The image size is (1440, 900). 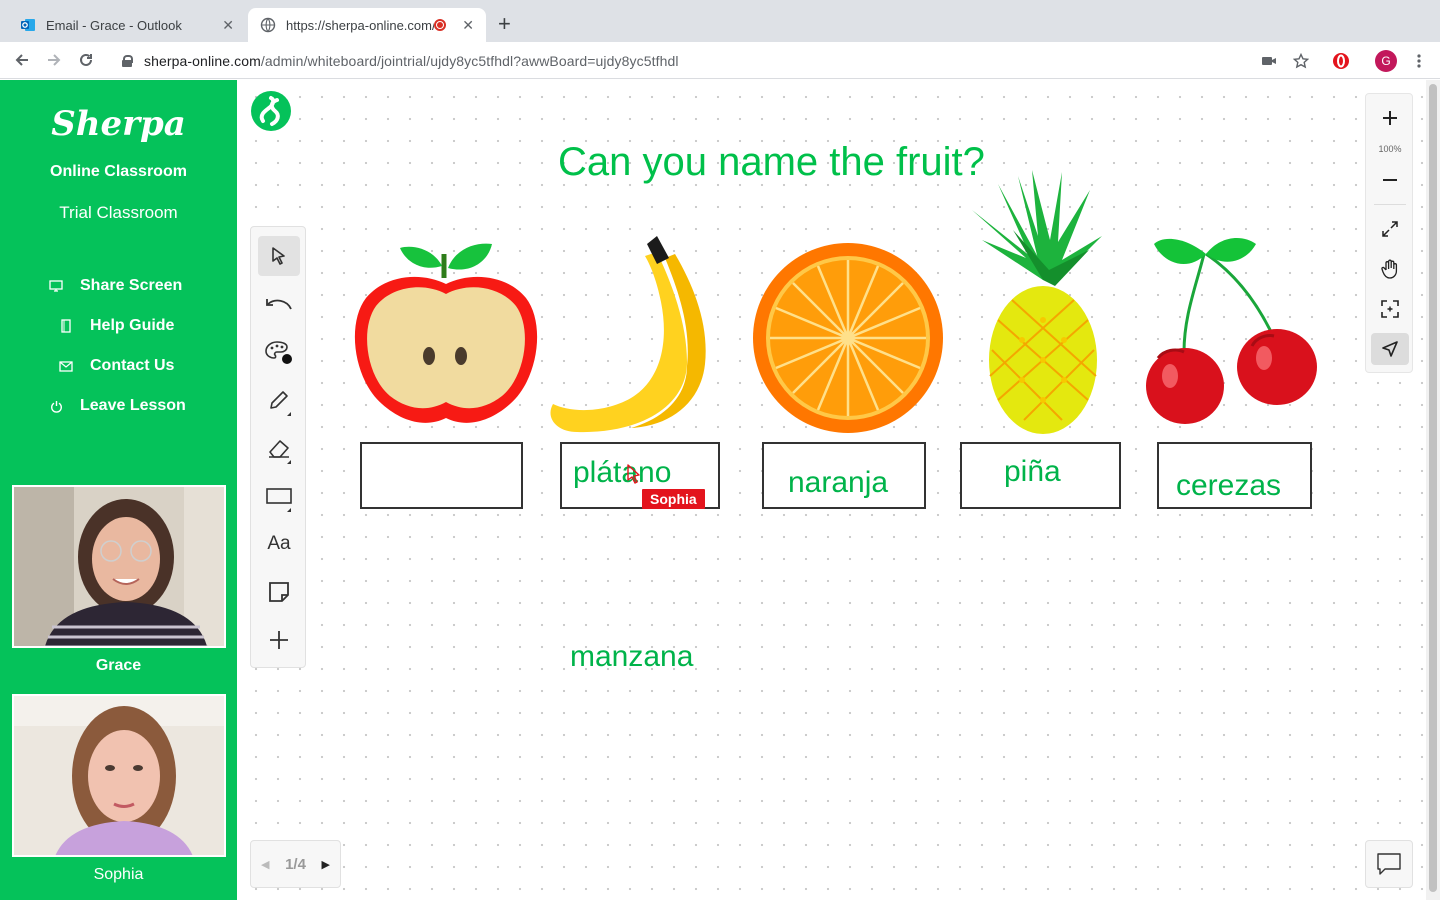 I want to click on sticky-note-tool, so click(x=279, y=592).